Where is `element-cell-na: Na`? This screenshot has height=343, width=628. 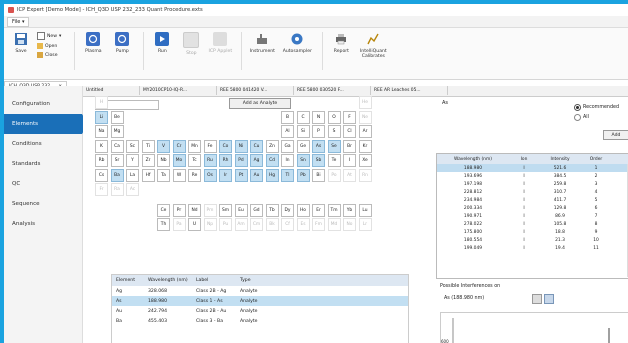
element-cell-na: Na is located at coordinates (101, 131).